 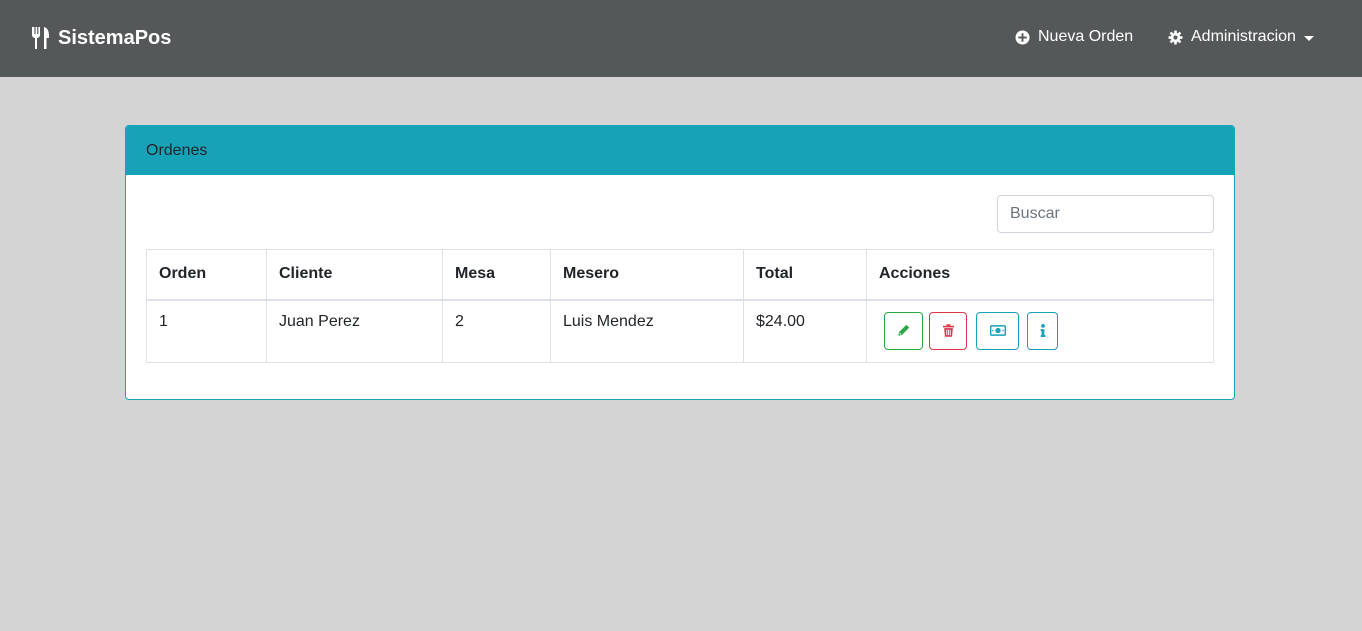 I want to click on cell-actions, so click(x=1040, y=331).